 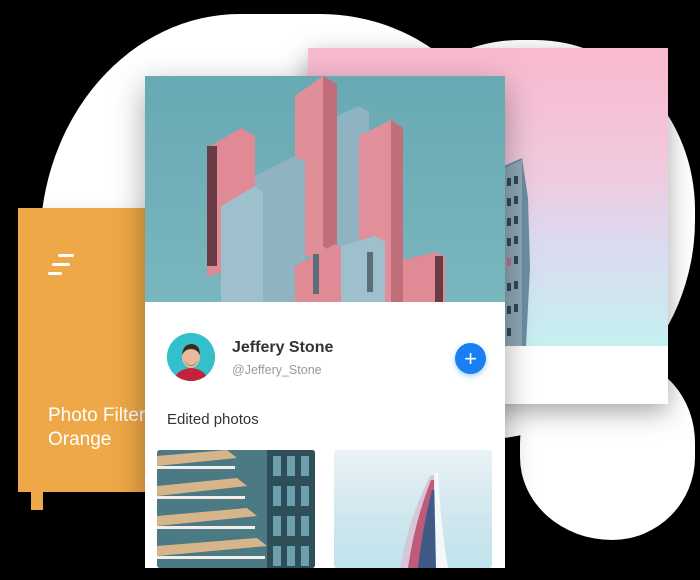 I want to click on edited-photos-title: Edited photos, so click(x=213, y=419).